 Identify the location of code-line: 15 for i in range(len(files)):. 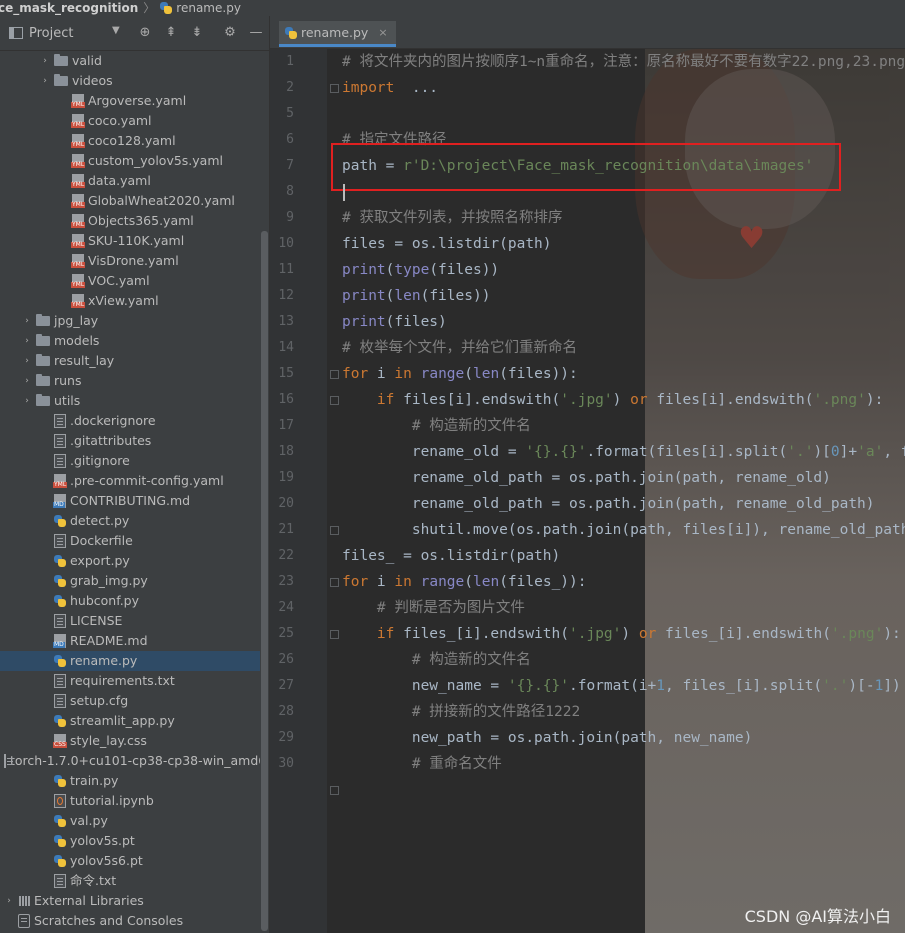
(587, 374).